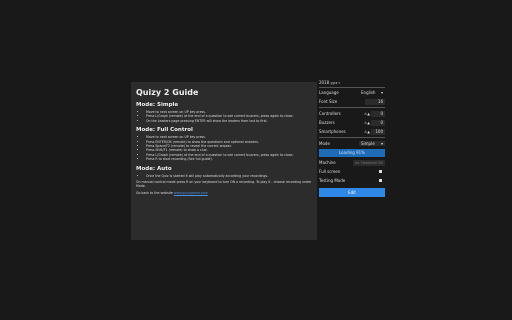 The height and width of the screenshot is (320, 512). What do you see at coordinates (352, 131) in the screenshot?
I see `smartphones-row: Smartphones ⚠▲ 100` at bounding box center [352, 131].